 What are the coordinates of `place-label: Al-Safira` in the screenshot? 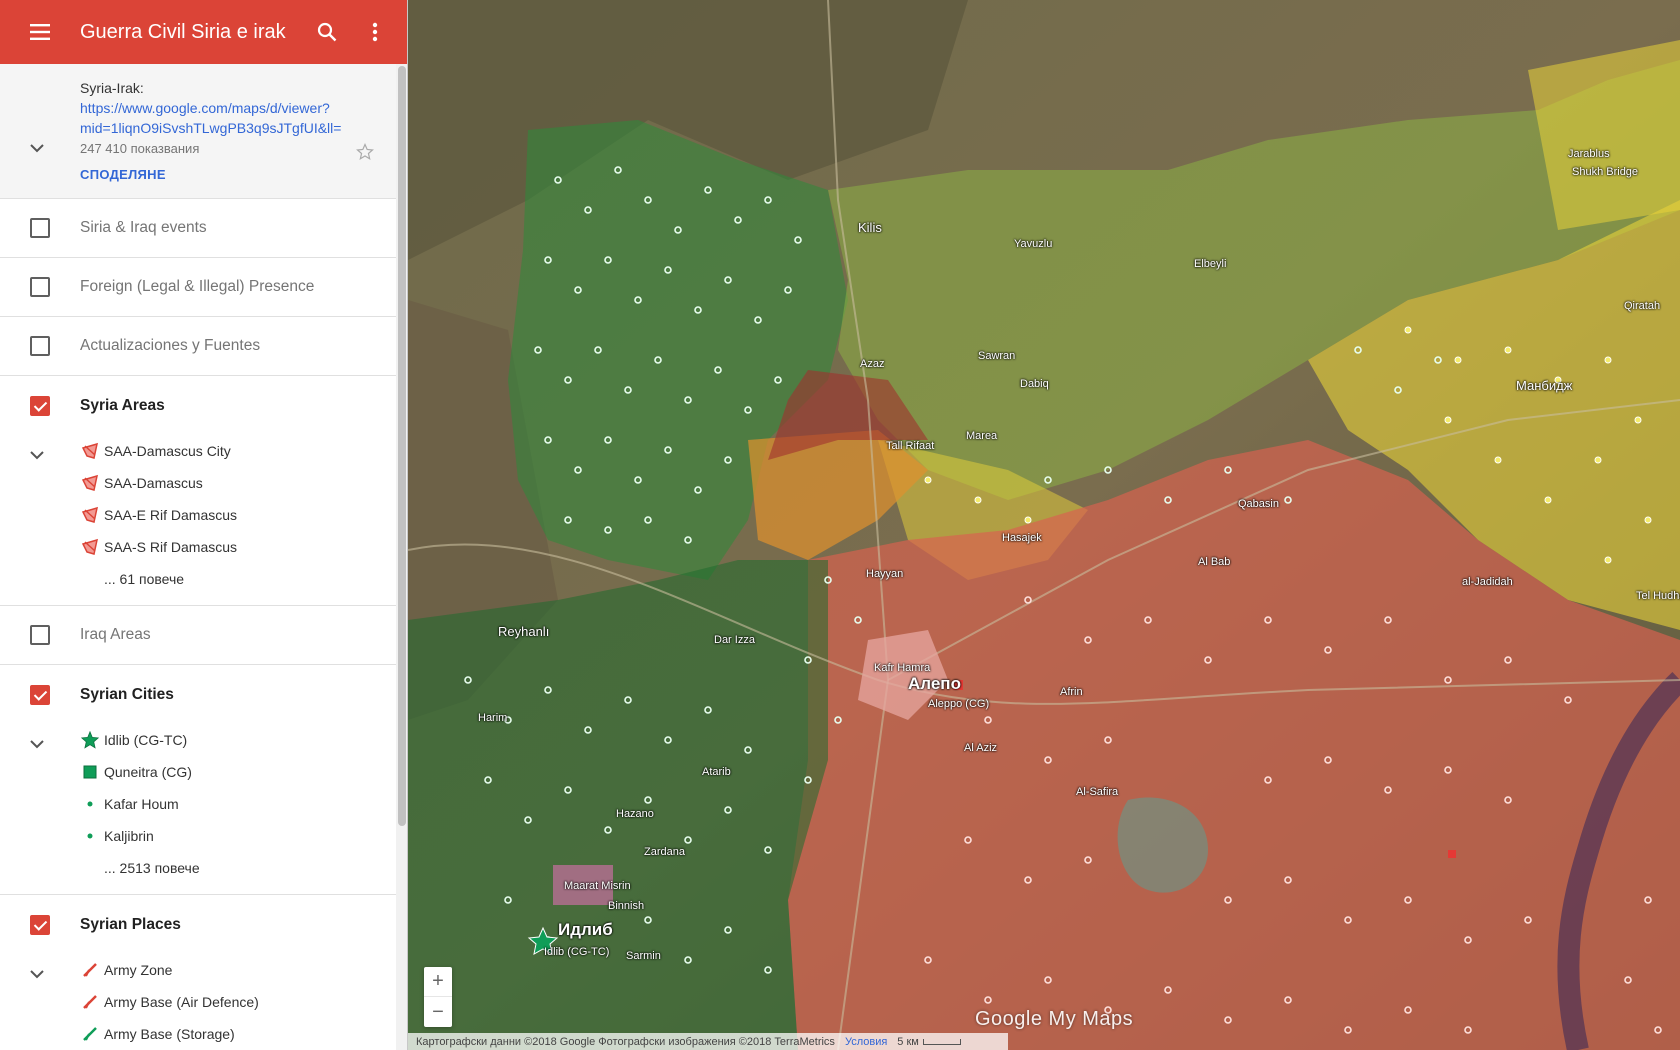 It's located at (1097, 792).